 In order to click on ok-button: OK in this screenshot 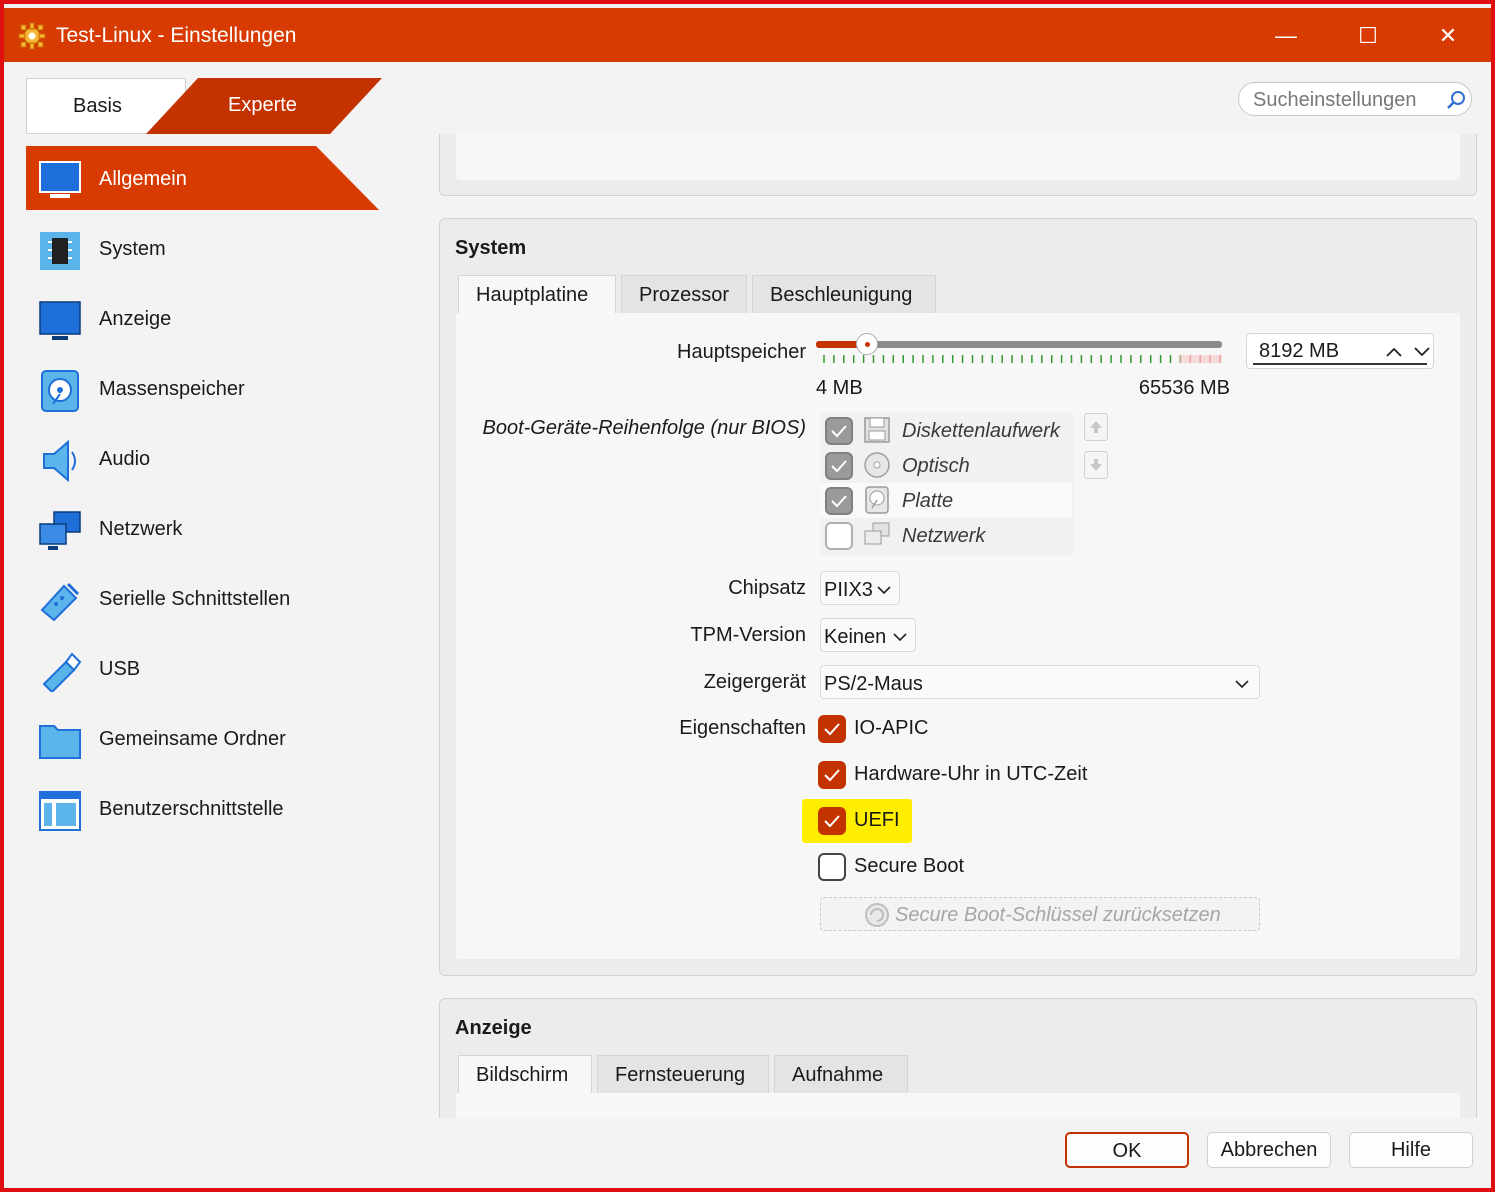, I will do `click(1127, 1150)`.